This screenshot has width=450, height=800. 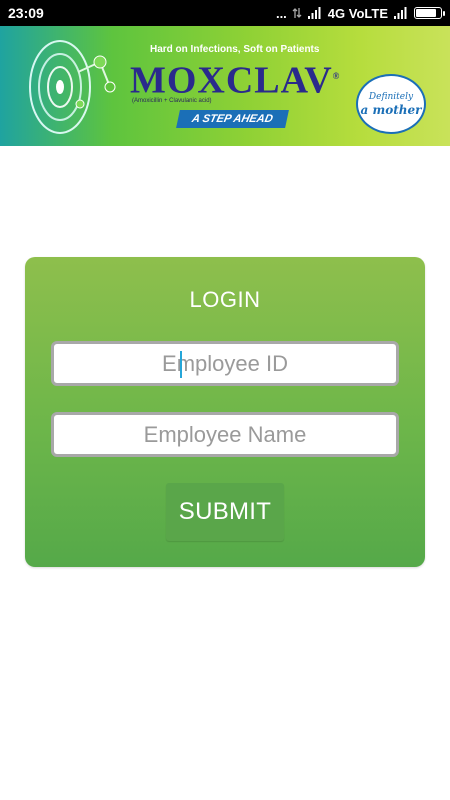 I want to click on slogan-ribbon: A STEP AHEAD, so click(x=232, y=119).